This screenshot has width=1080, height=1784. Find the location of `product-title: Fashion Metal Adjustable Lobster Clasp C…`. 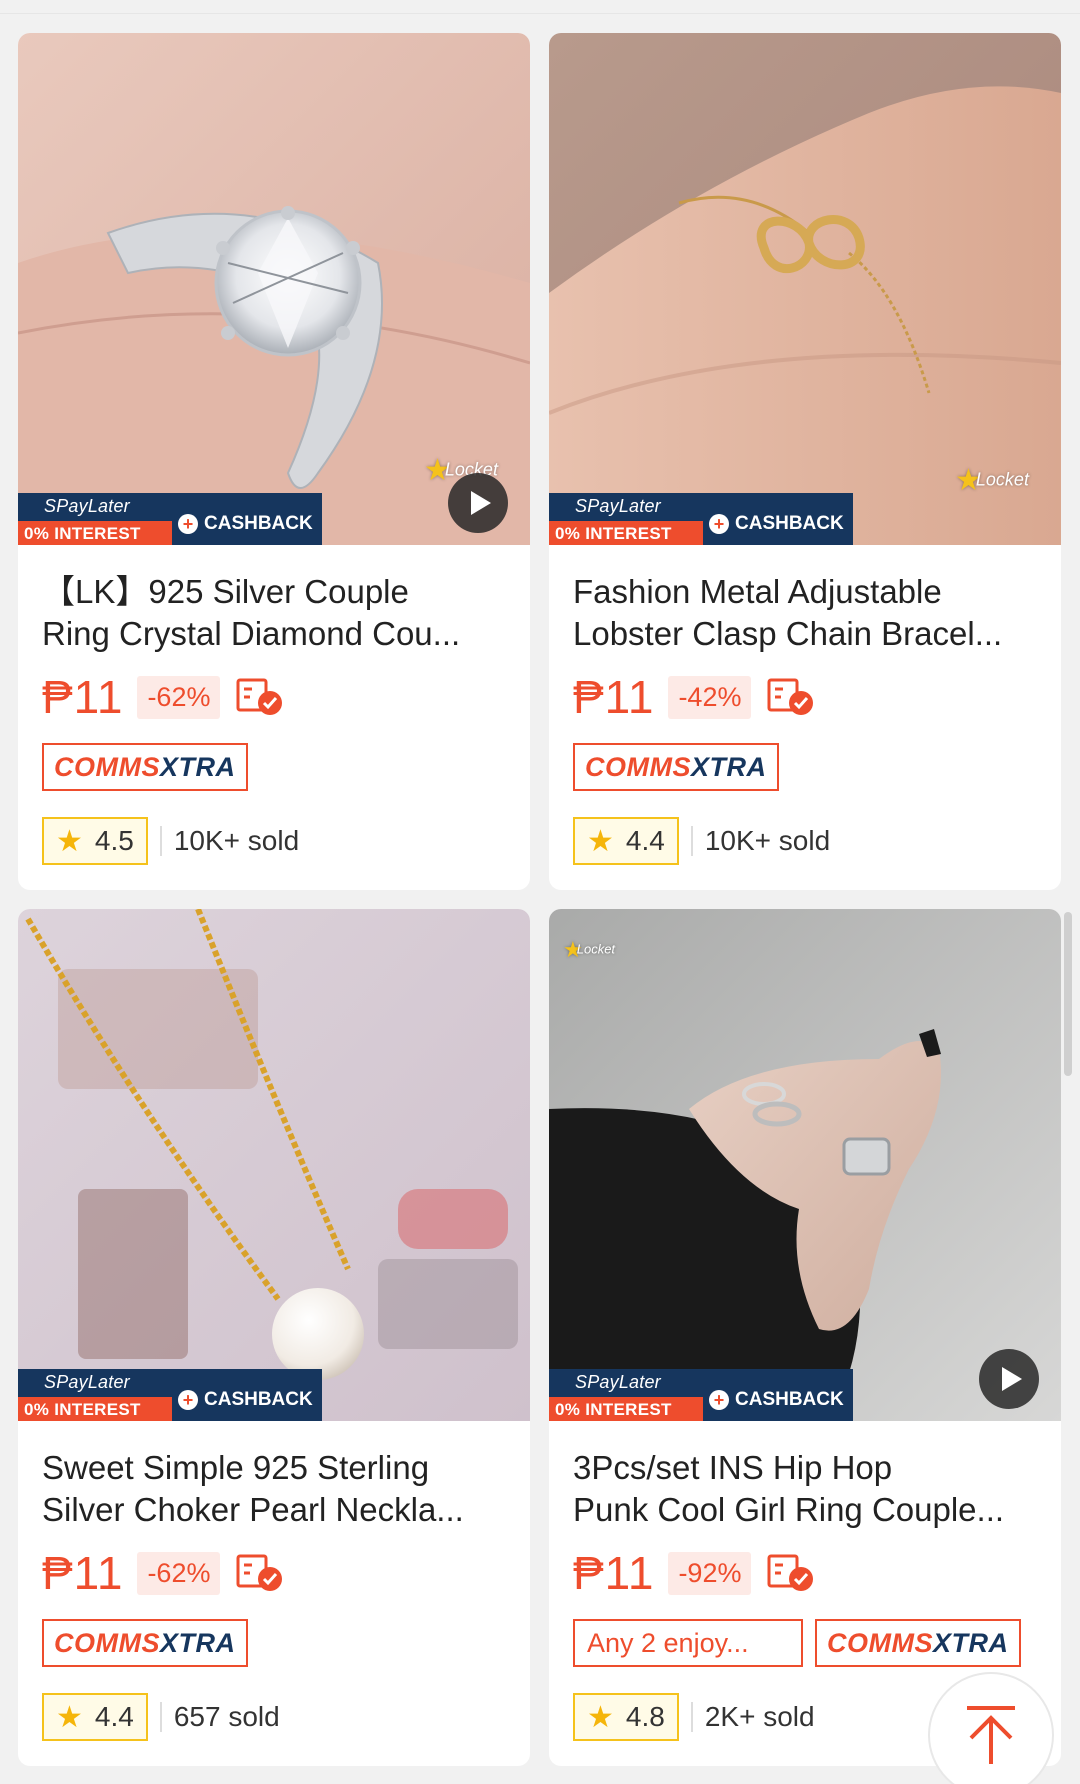

product-title: Fashion Metal Adjustable Lobster Clasp C… is located at coordinates (788, 612).